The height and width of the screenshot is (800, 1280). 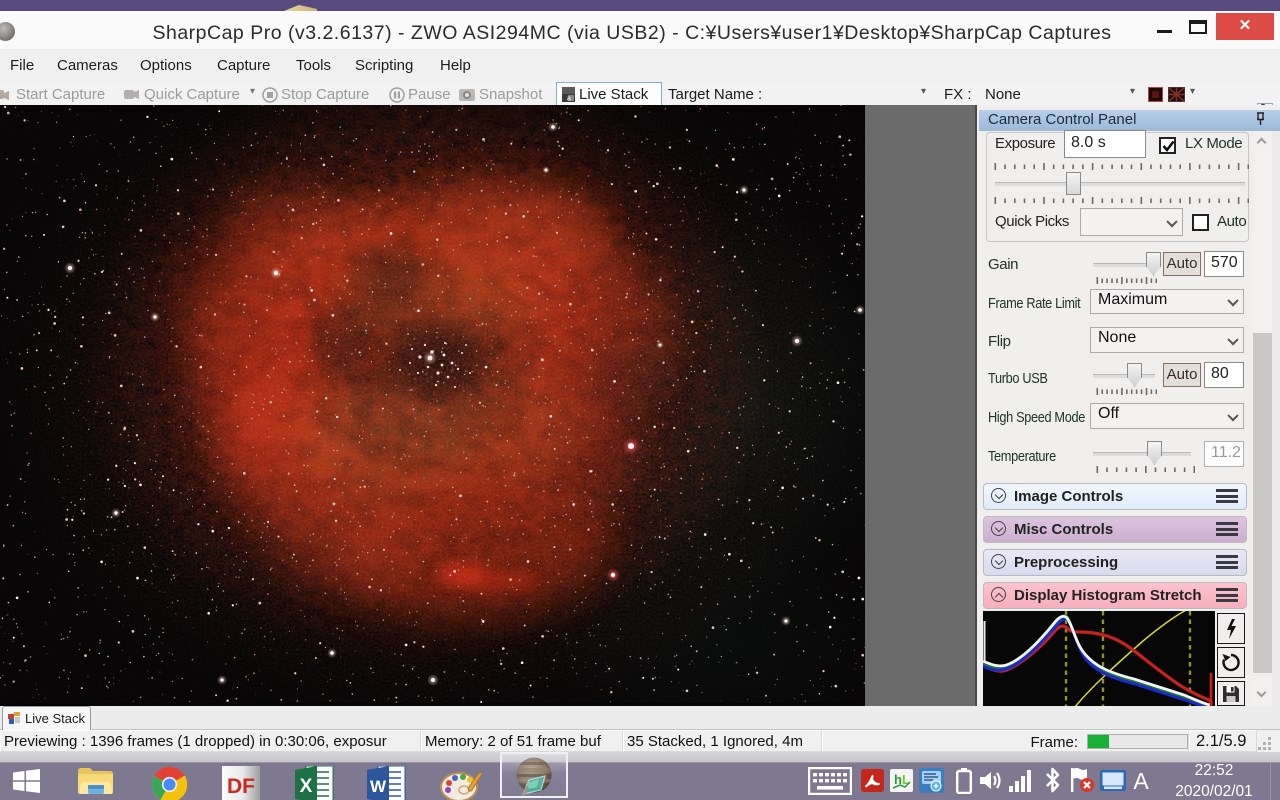 I want to click on svg-text: L, so click(x=906, y=779).